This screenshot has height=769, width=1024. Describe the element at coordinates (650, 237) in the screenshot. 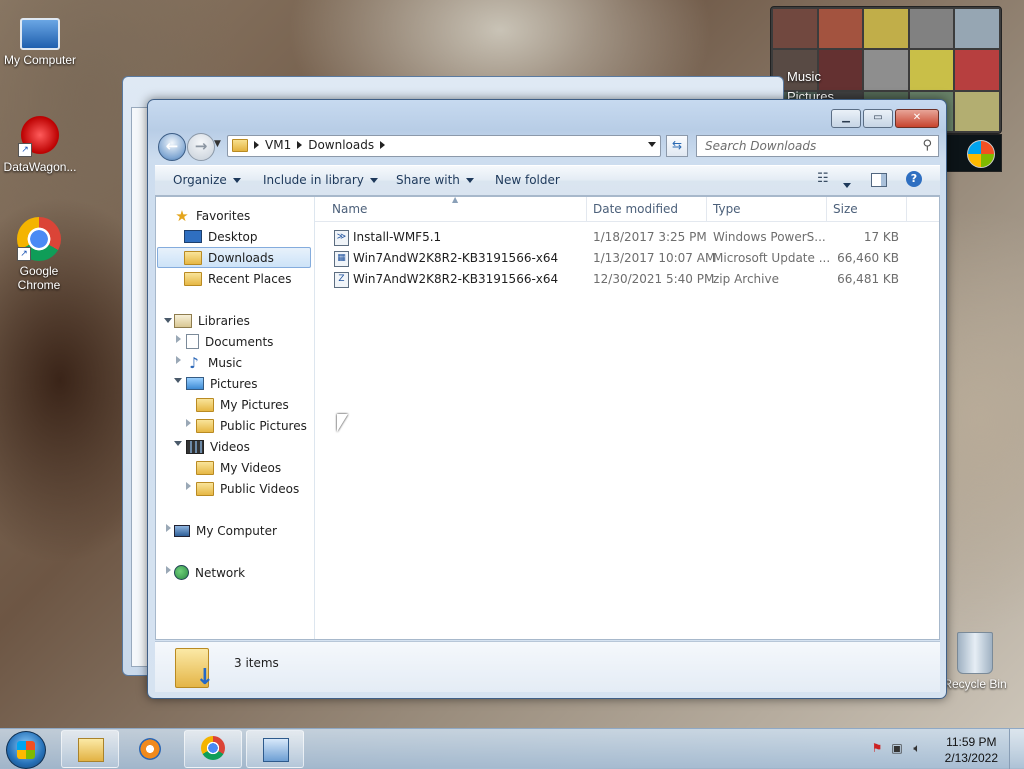

I see `file-date: 1/18/2017 3:25 PM` at that location.